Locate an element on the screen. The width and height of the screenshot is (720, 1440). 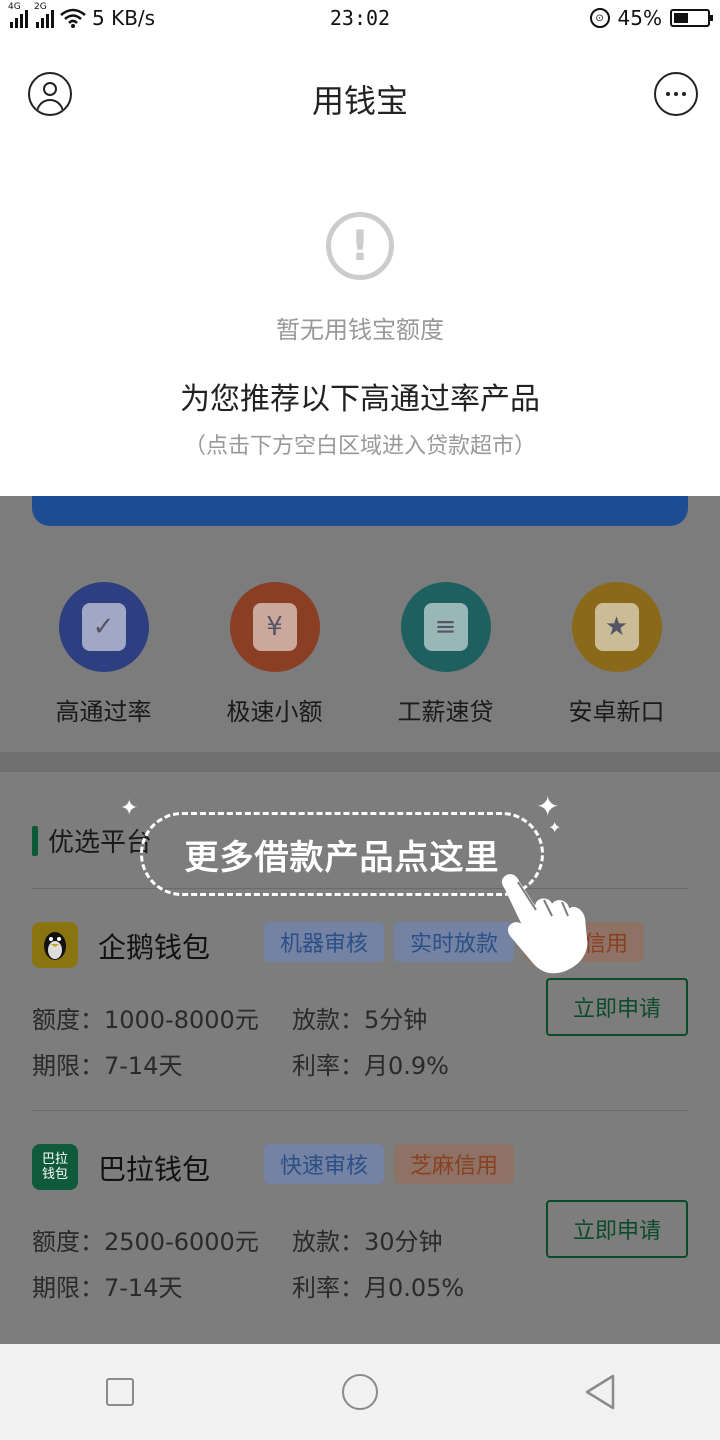
more-options-icon is located at coordinates (676, 94).